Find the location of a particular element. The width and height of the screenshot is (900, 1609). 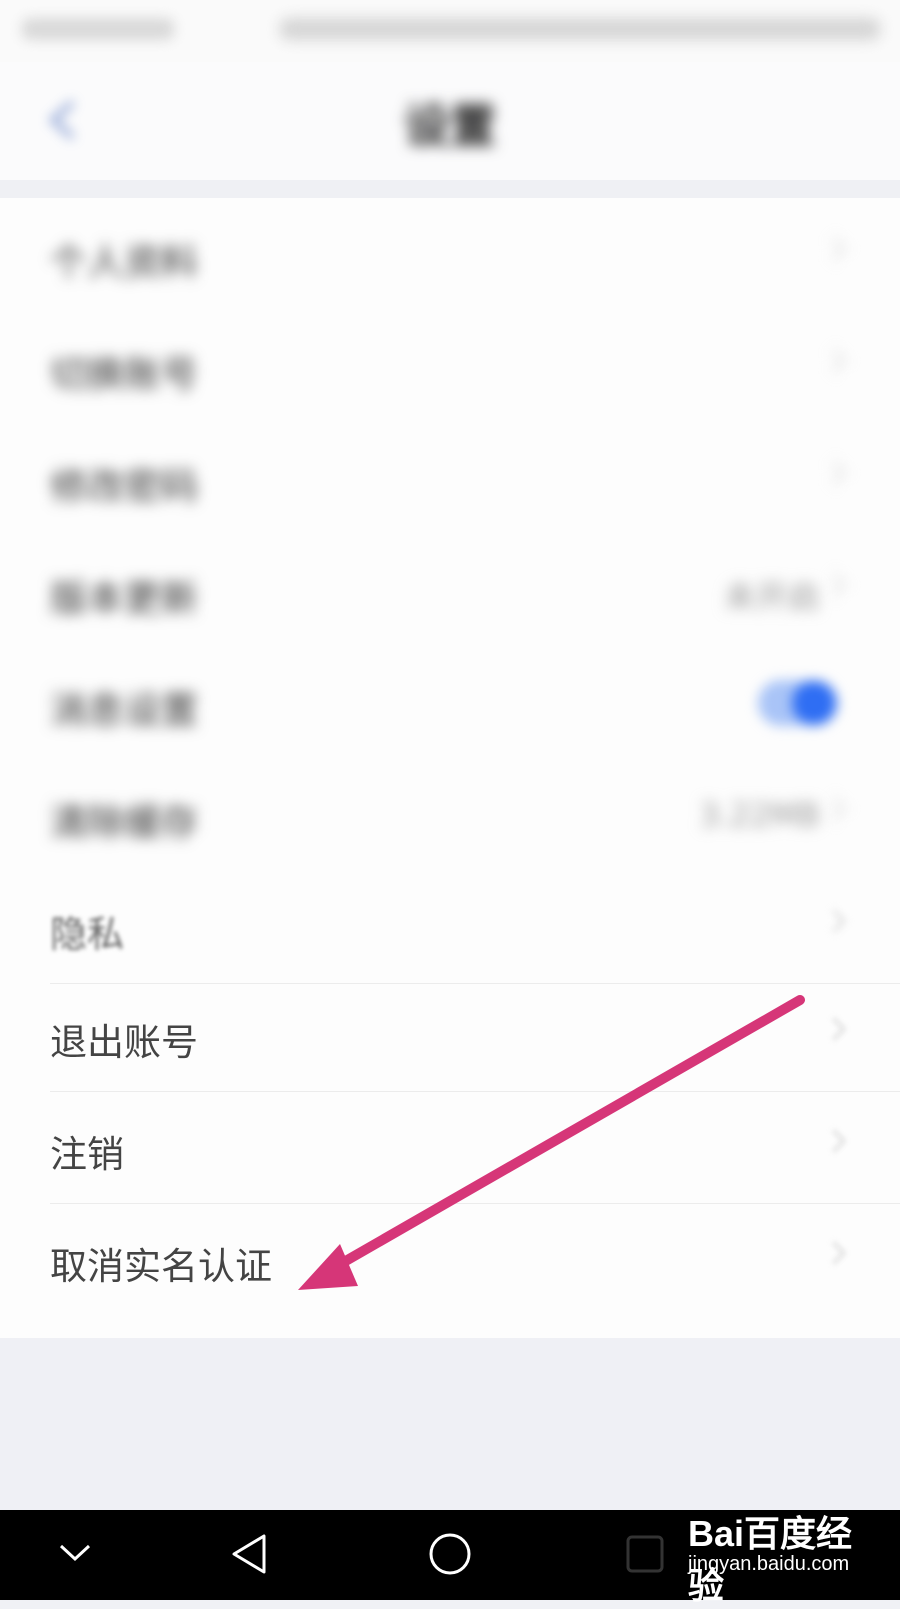

back-triangle-icon is located at coordinates (249, 1554).